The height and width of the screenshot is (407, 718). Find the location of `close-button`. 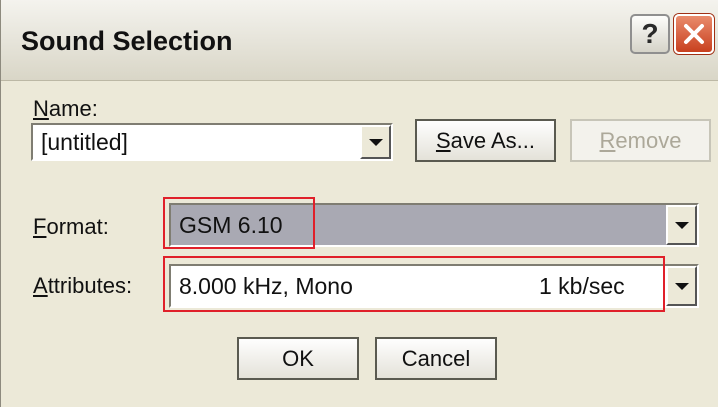

close-button is located at coordinates (694, 34).